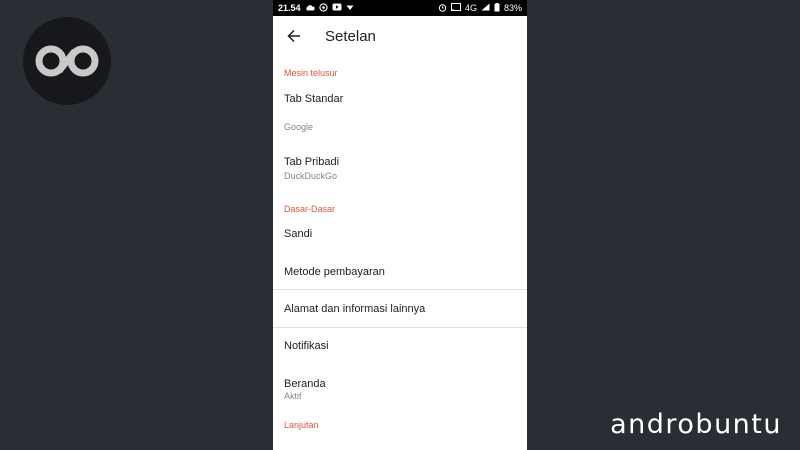 Image resolution: width=800 pixels, height=450 pixels. What do you see at coordinates (310, 8) in the screenshot?
I see `cloud-icon` at bounding box center [310, 8].